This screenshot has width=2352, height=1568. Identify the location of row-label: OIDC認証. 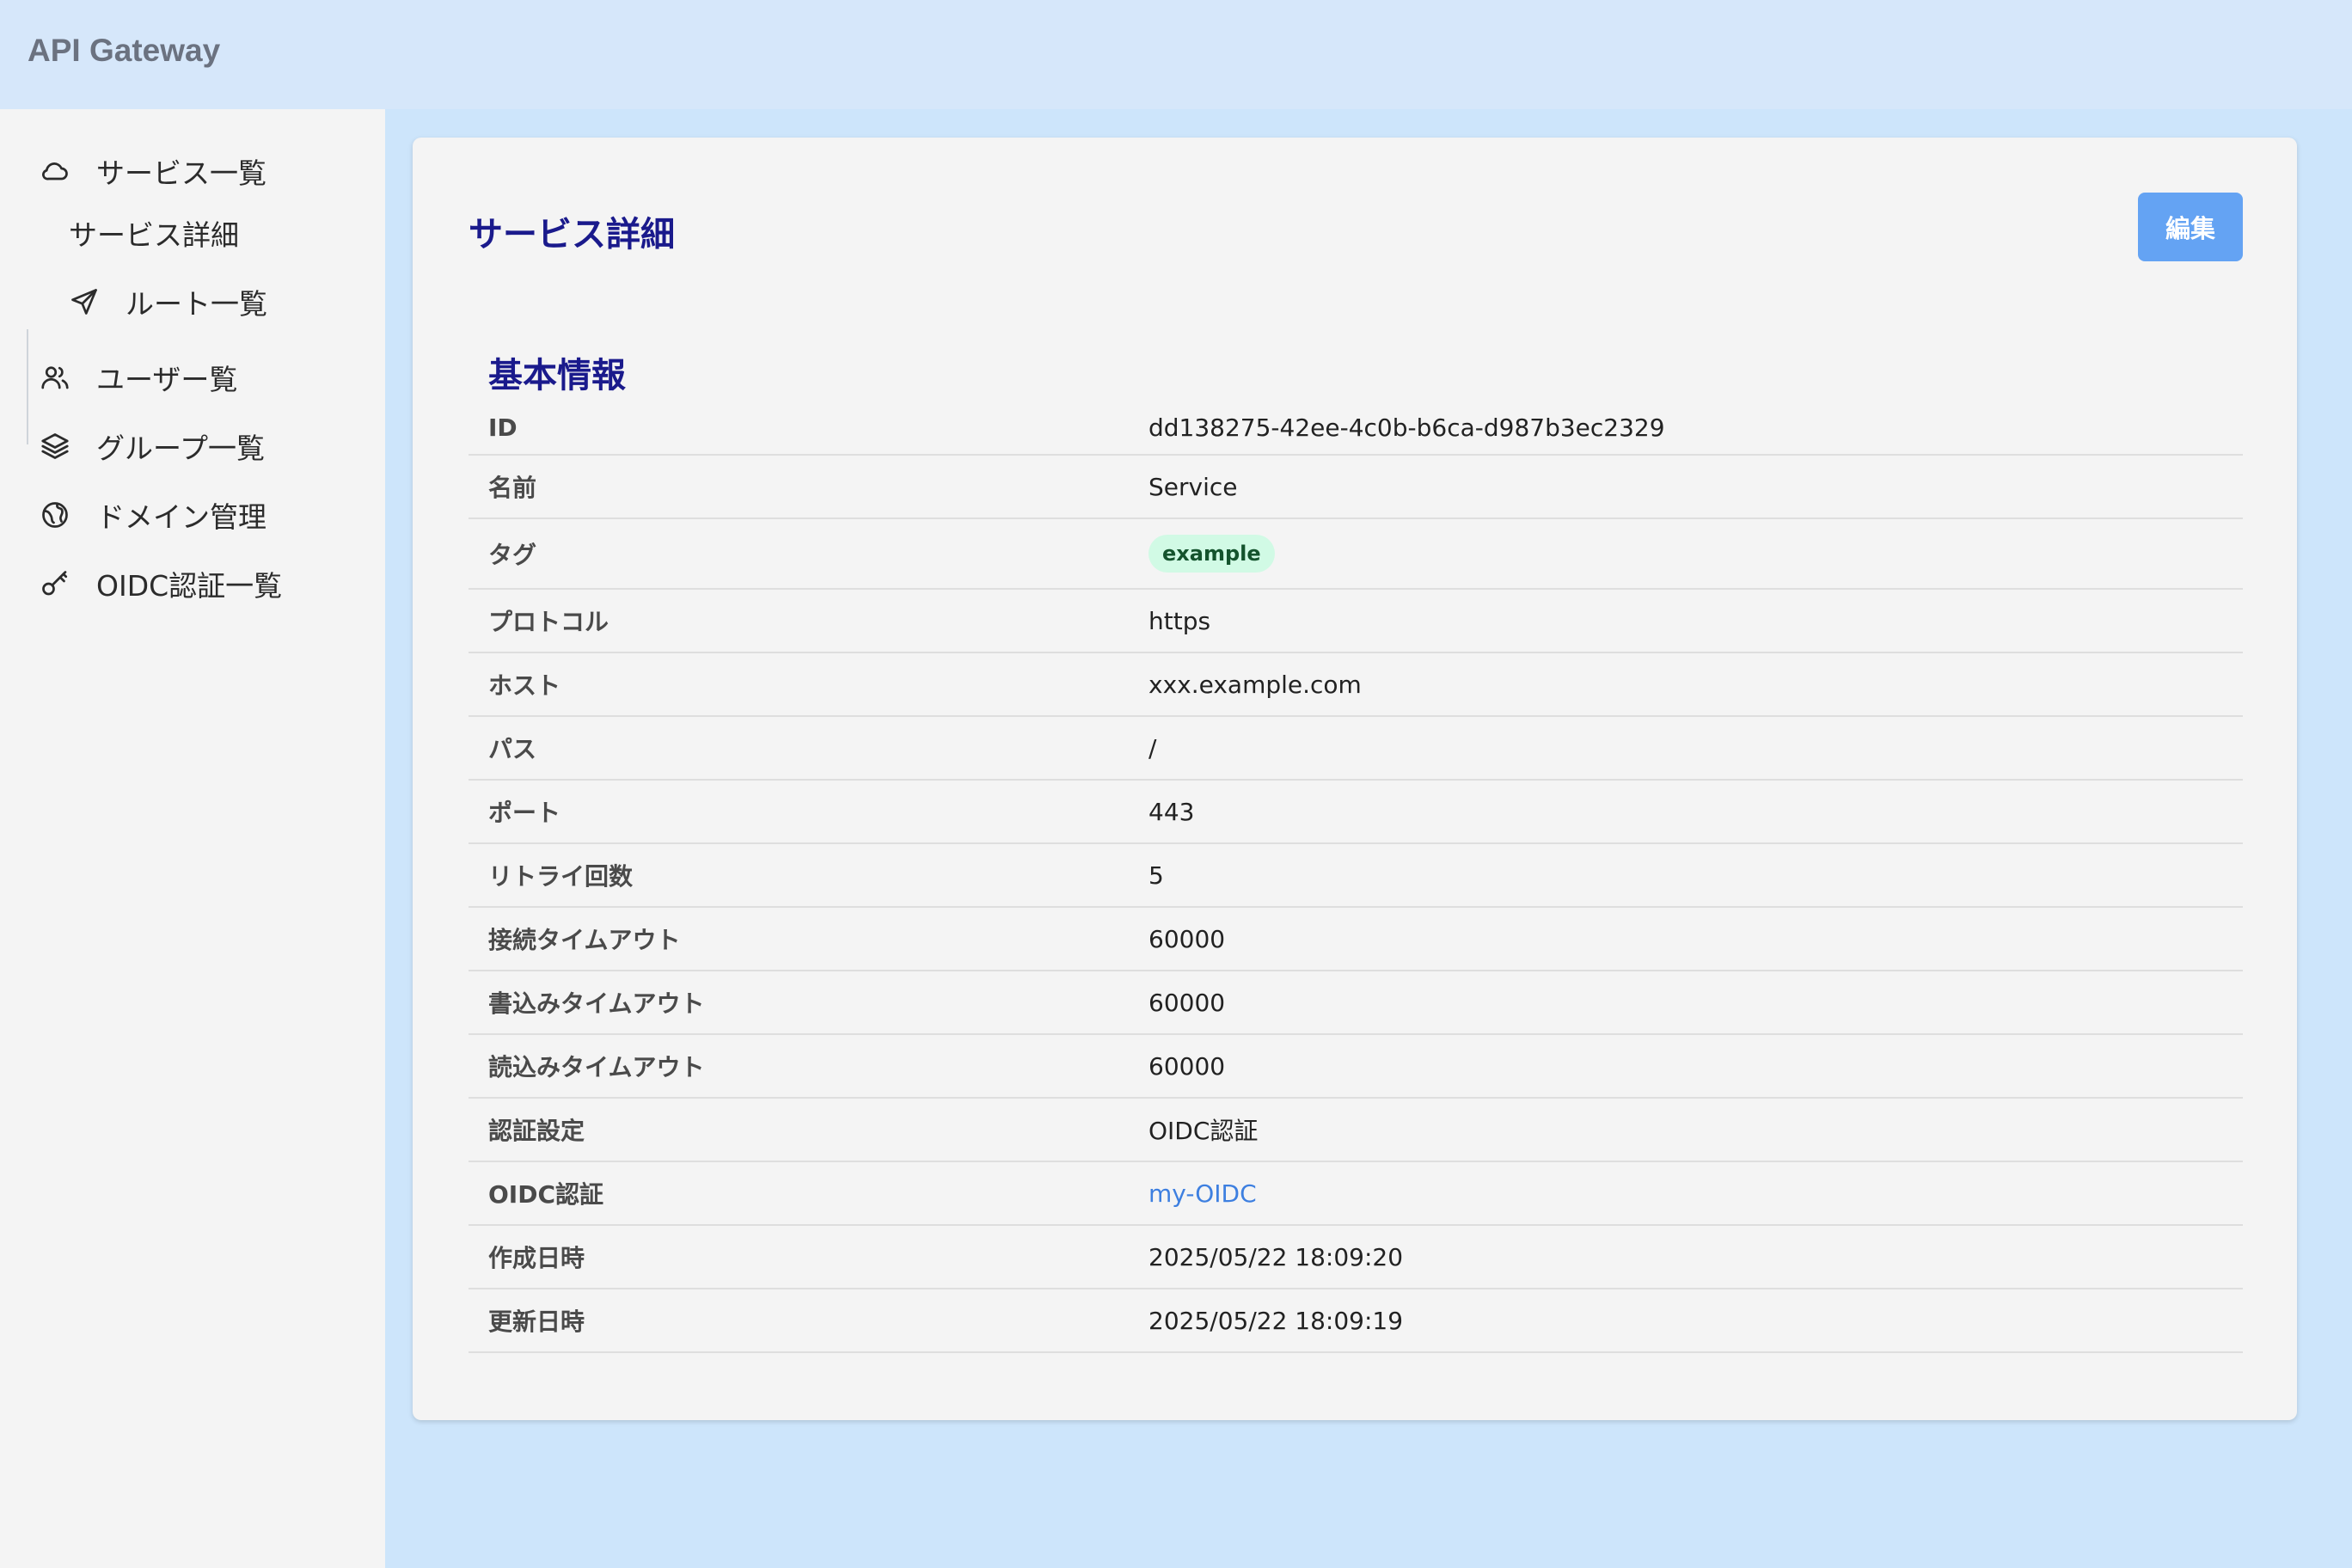
(546, 1194).